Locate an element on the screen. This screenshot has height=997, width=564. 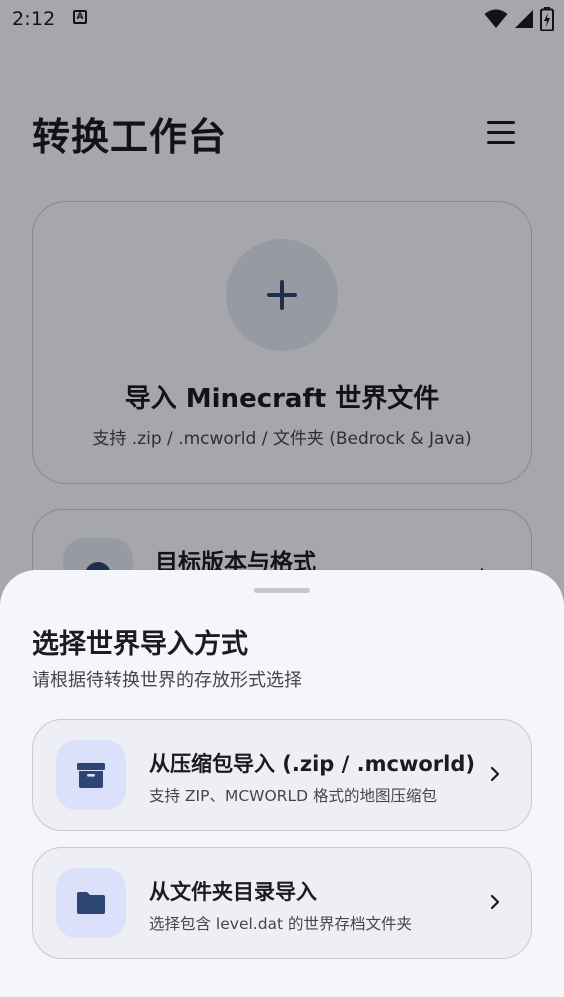
folder-icon-container is located at coordinates (91, 903).